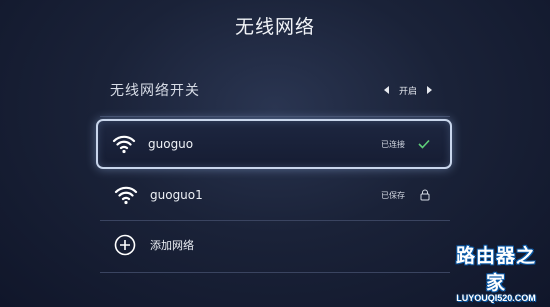  What do you see at coordinates (386, 90) in the screenshot?
I see `arrow-left-icon` at bounding box center [386, 90].